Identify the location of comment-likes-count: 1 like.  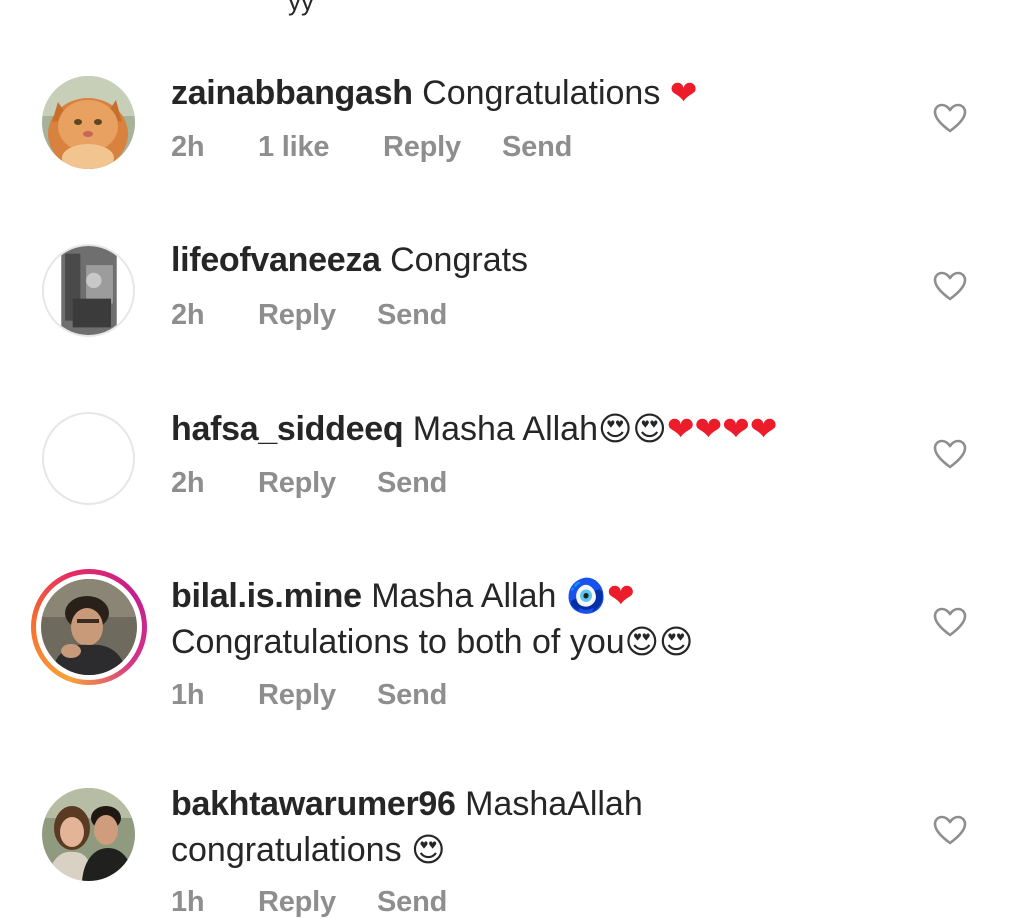
(294, 147).